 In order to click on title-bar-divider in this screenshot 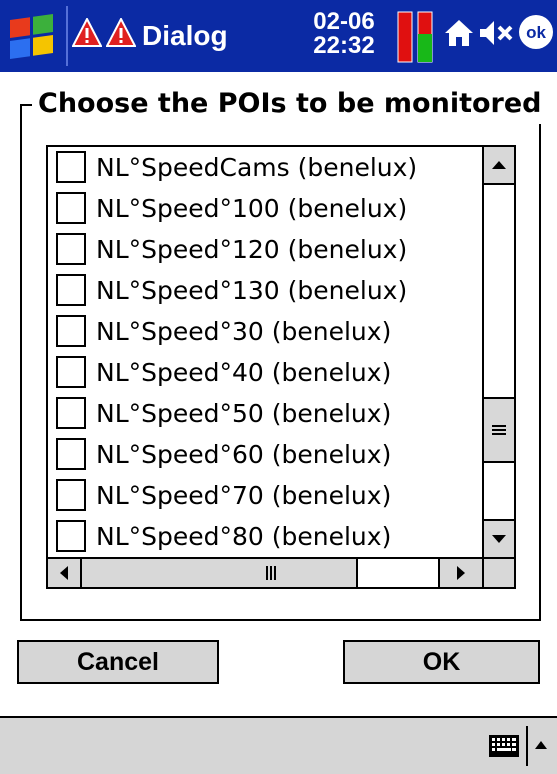, I will do `click(67, 36)`.